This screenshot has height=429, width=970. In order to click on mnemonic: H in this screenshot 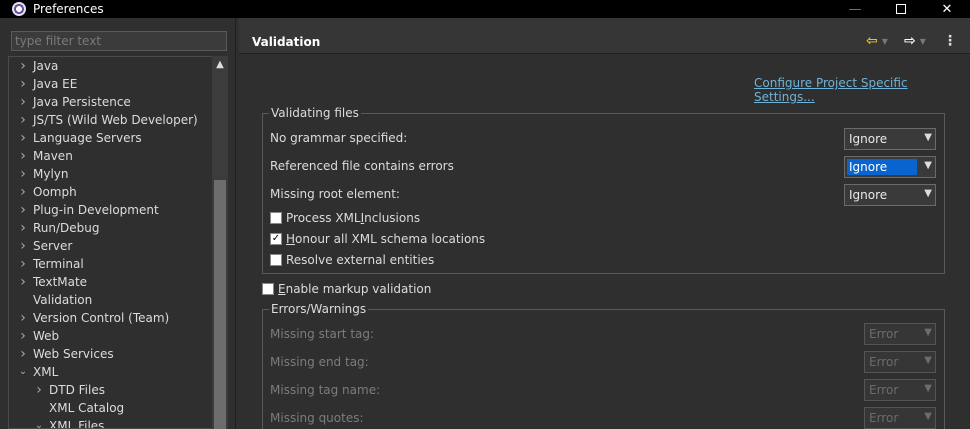, I will do `click(291, 239)`.